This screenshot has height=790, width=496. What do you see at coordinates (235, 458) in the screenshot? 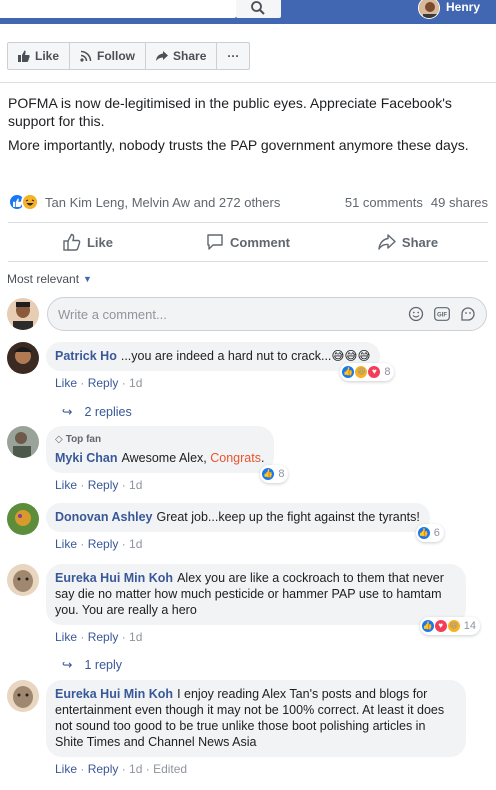
I see `comment-highlight: Congrats` at bounding box center [235, 458].